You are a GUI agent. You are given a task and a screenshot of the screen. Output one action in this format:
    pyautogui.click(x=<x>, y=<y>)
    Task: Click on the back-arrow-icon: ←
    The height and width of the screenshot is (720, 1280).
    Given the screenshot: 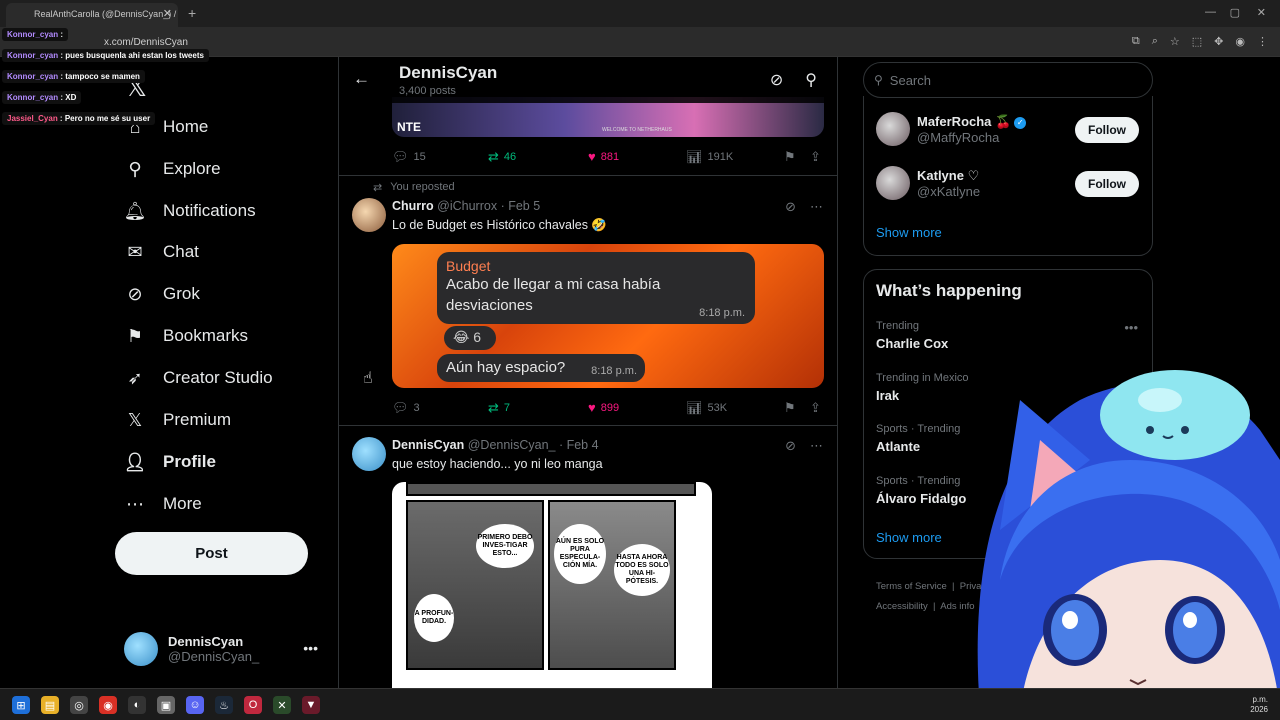 What is the action you would take?
    pyautogui.click(x=361, y=79)
    